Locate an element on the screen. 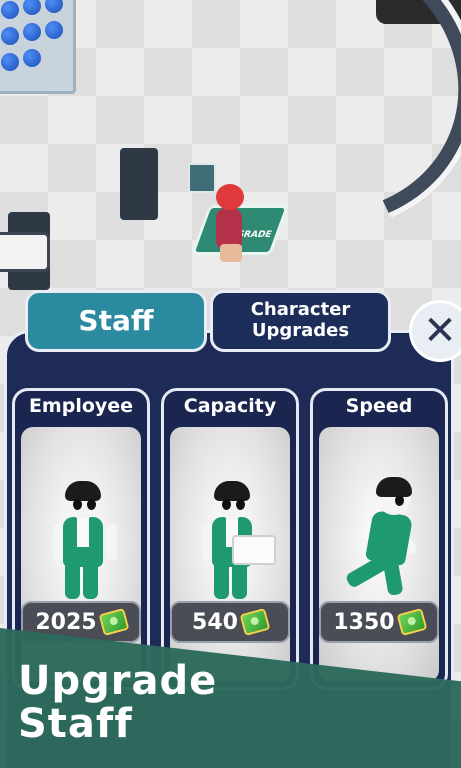  price-value: 540 is located at coordinates (215, 622).